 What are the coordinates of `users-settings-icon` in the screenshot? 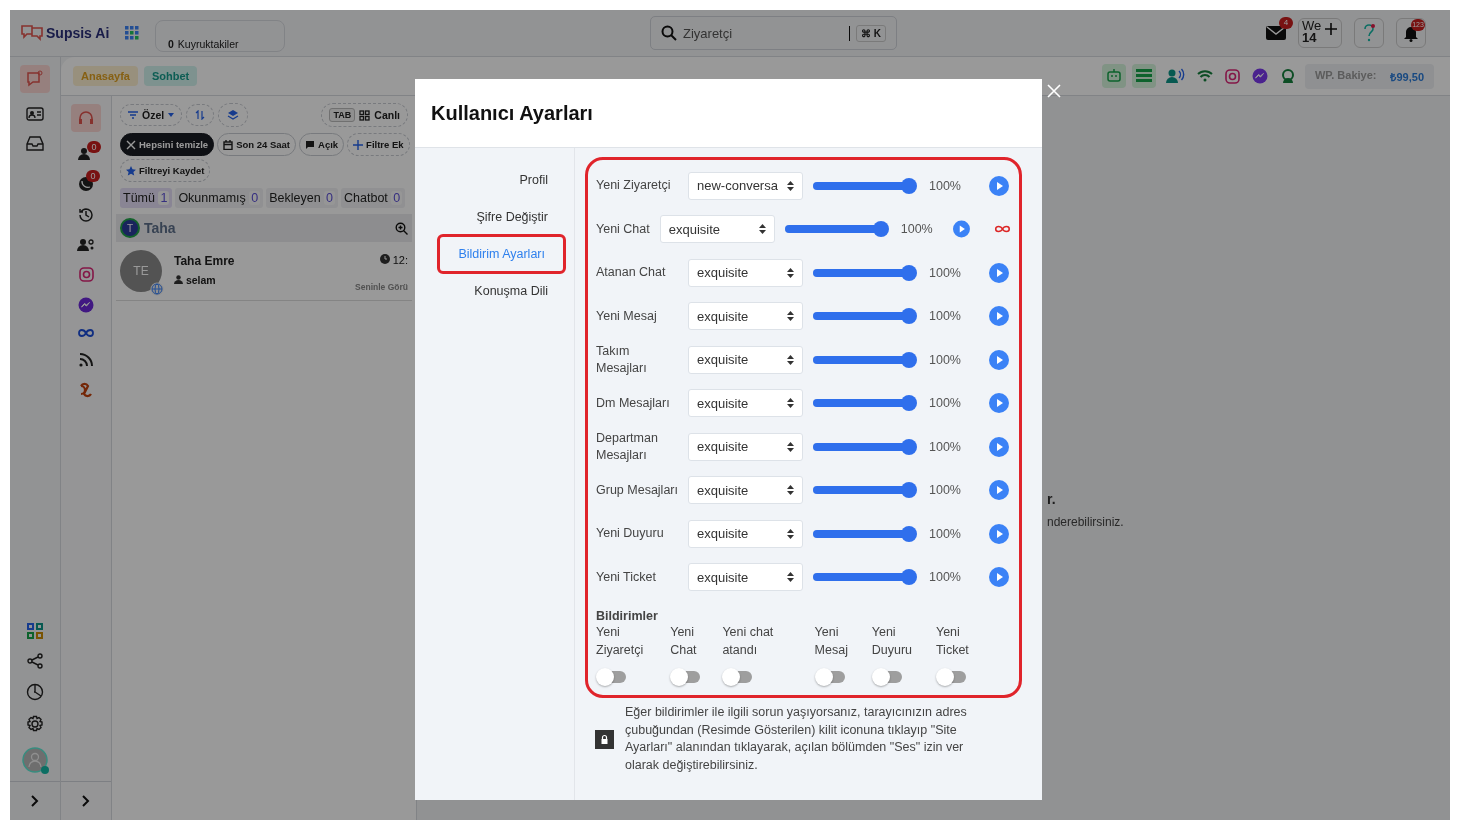 It's located at (86, 245).